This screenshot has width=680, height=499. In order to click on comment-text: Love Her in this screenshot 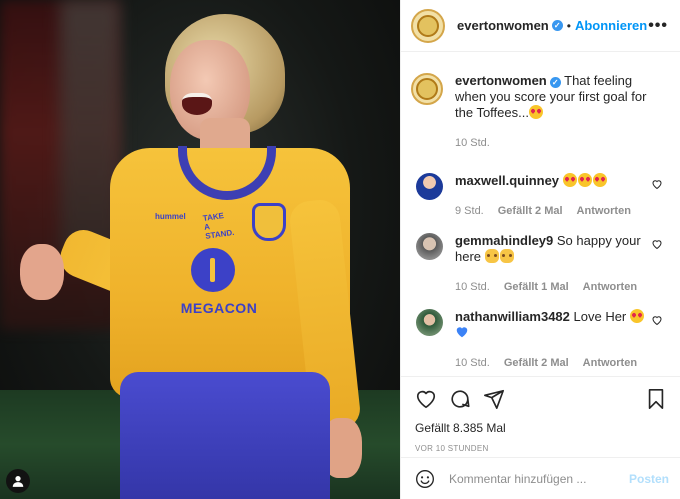, I will do `click(600, 316)`.